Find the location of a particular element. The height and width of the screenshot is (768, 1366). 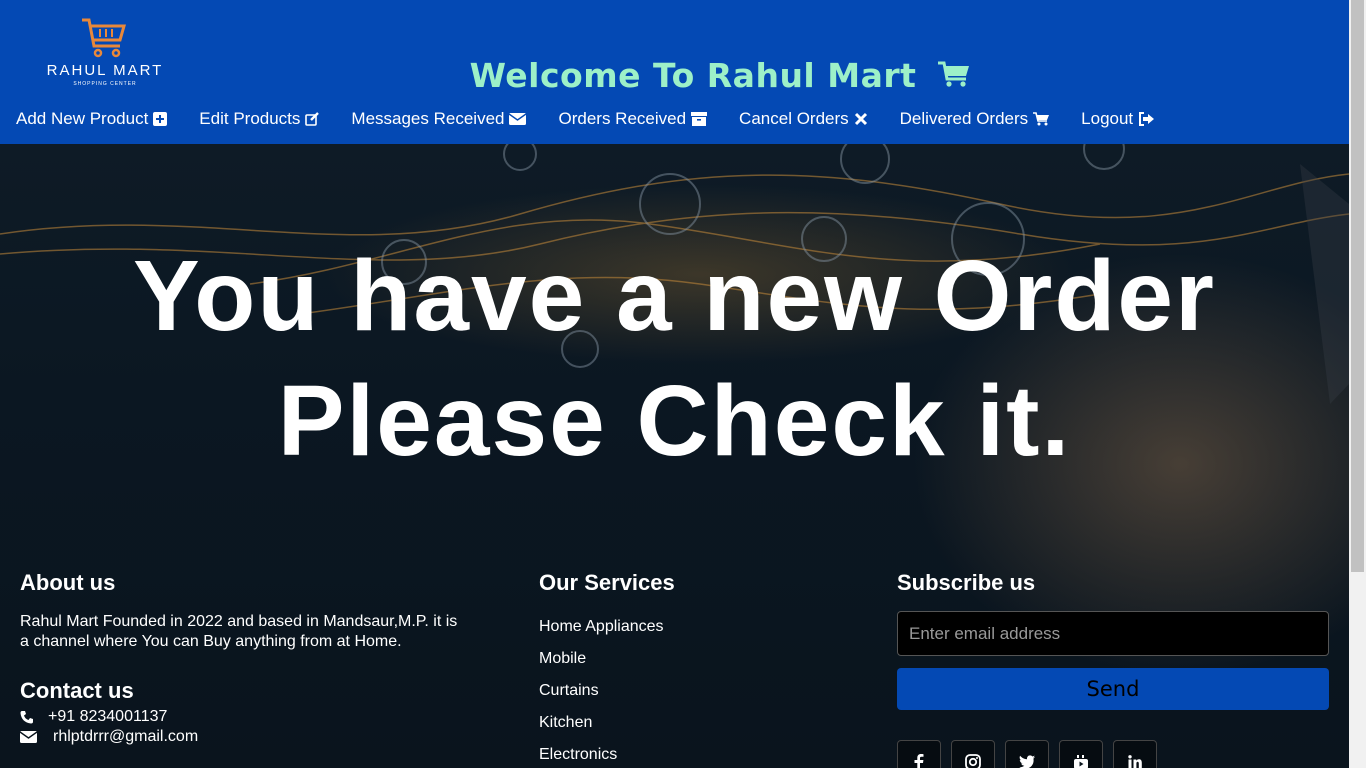

archive-icon is located at coordinates (699, 119).